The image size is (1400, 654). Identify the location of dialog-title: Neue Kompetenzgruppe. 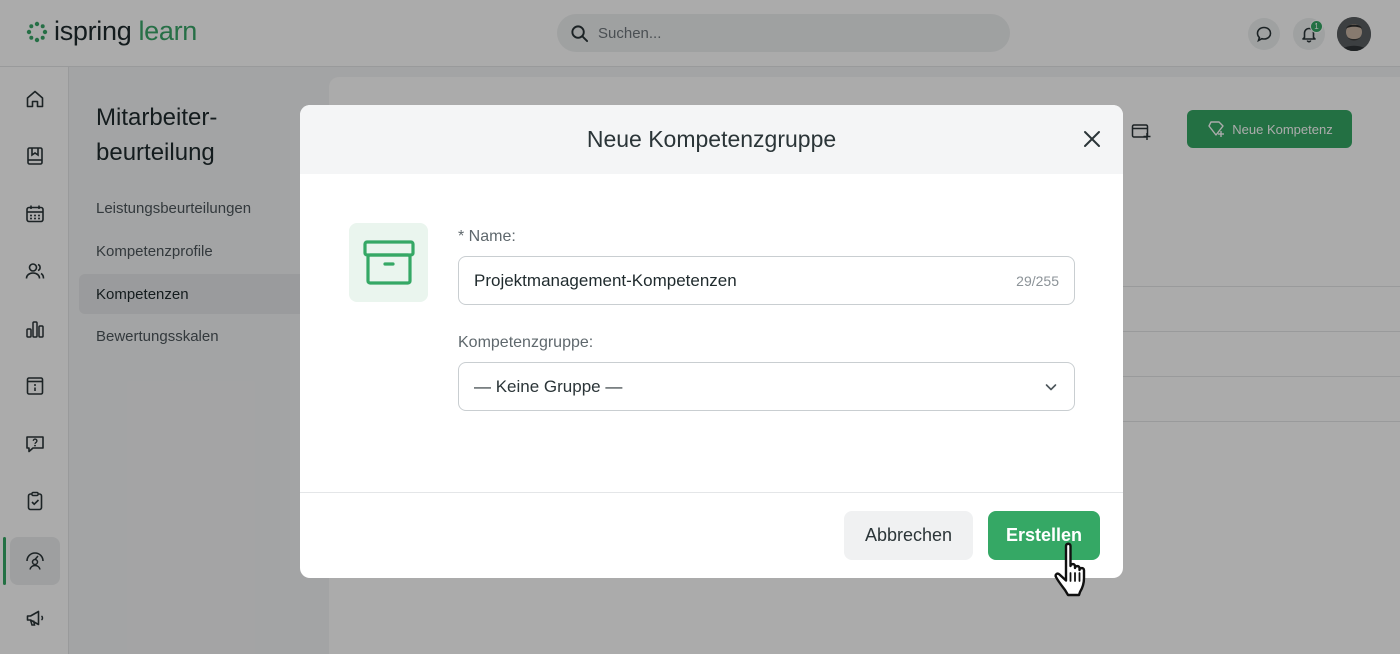
(711, 139).